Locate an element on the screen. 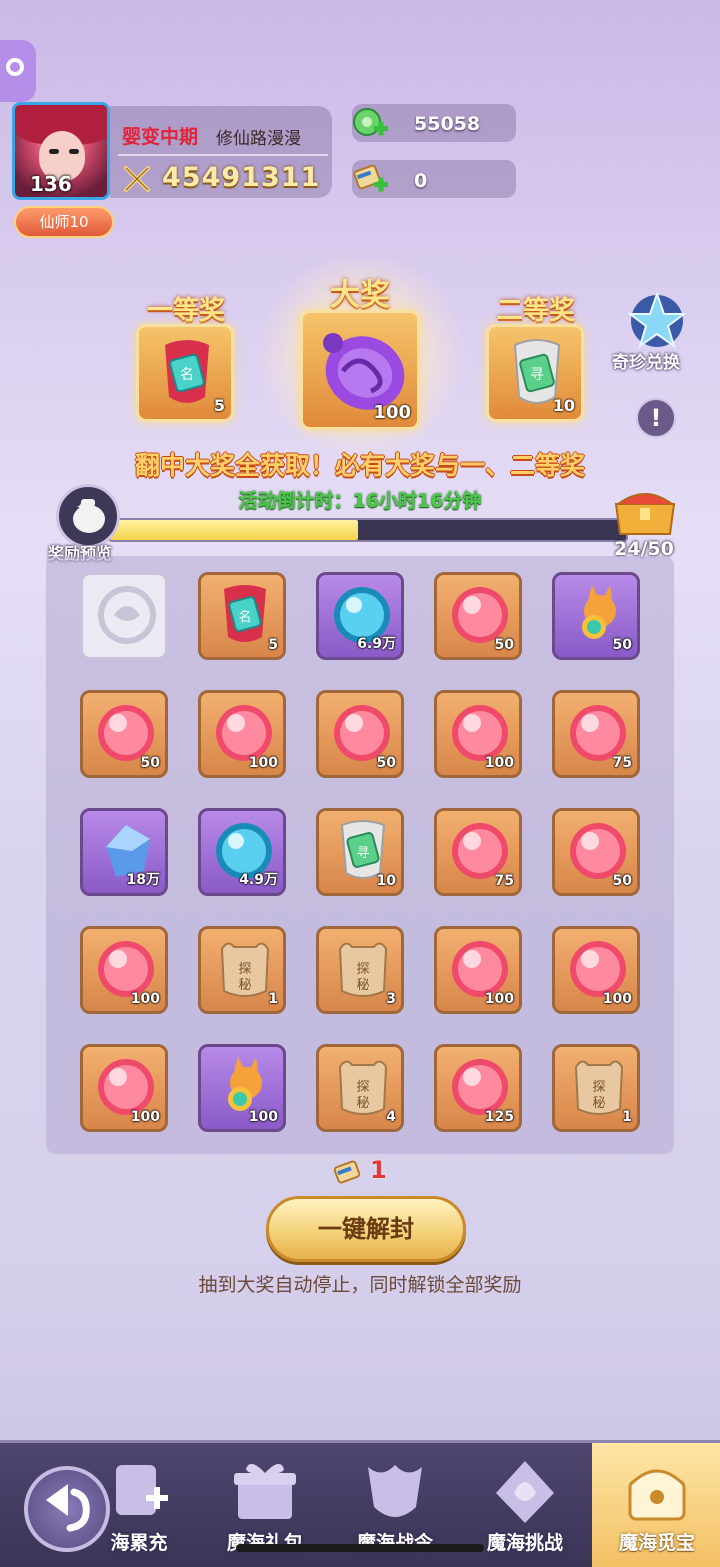 The width and height of the screenshot is (720, 1567). unseal-hint: 抽到大奖自动停止，同时解锁全部奖励 is located at coordinates (360, 1285).